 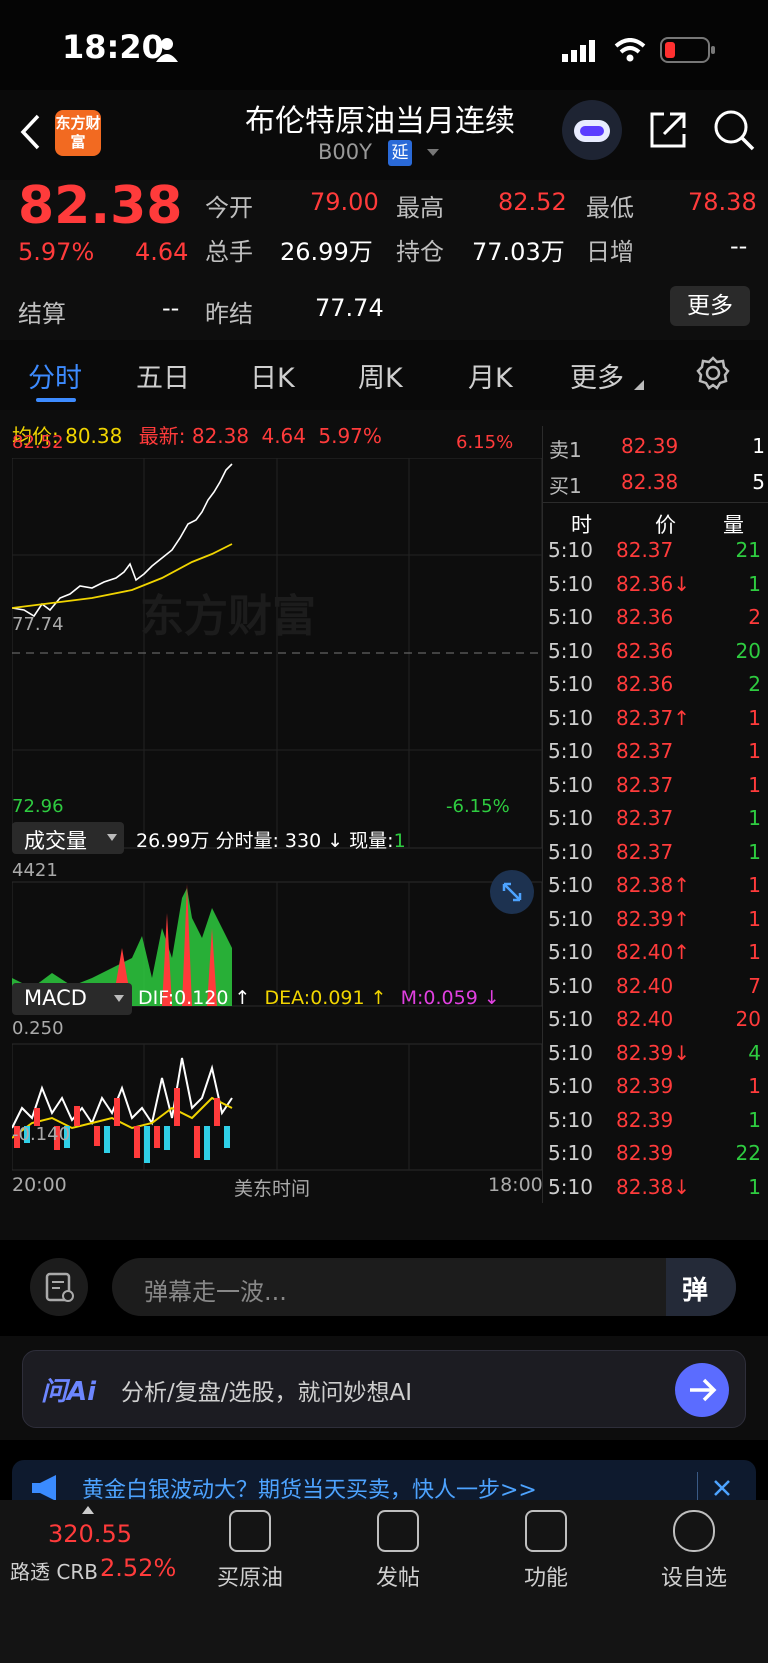 I want to click on tick-row: 5:10 82.37↑ 1, so click(x=655, y=722).